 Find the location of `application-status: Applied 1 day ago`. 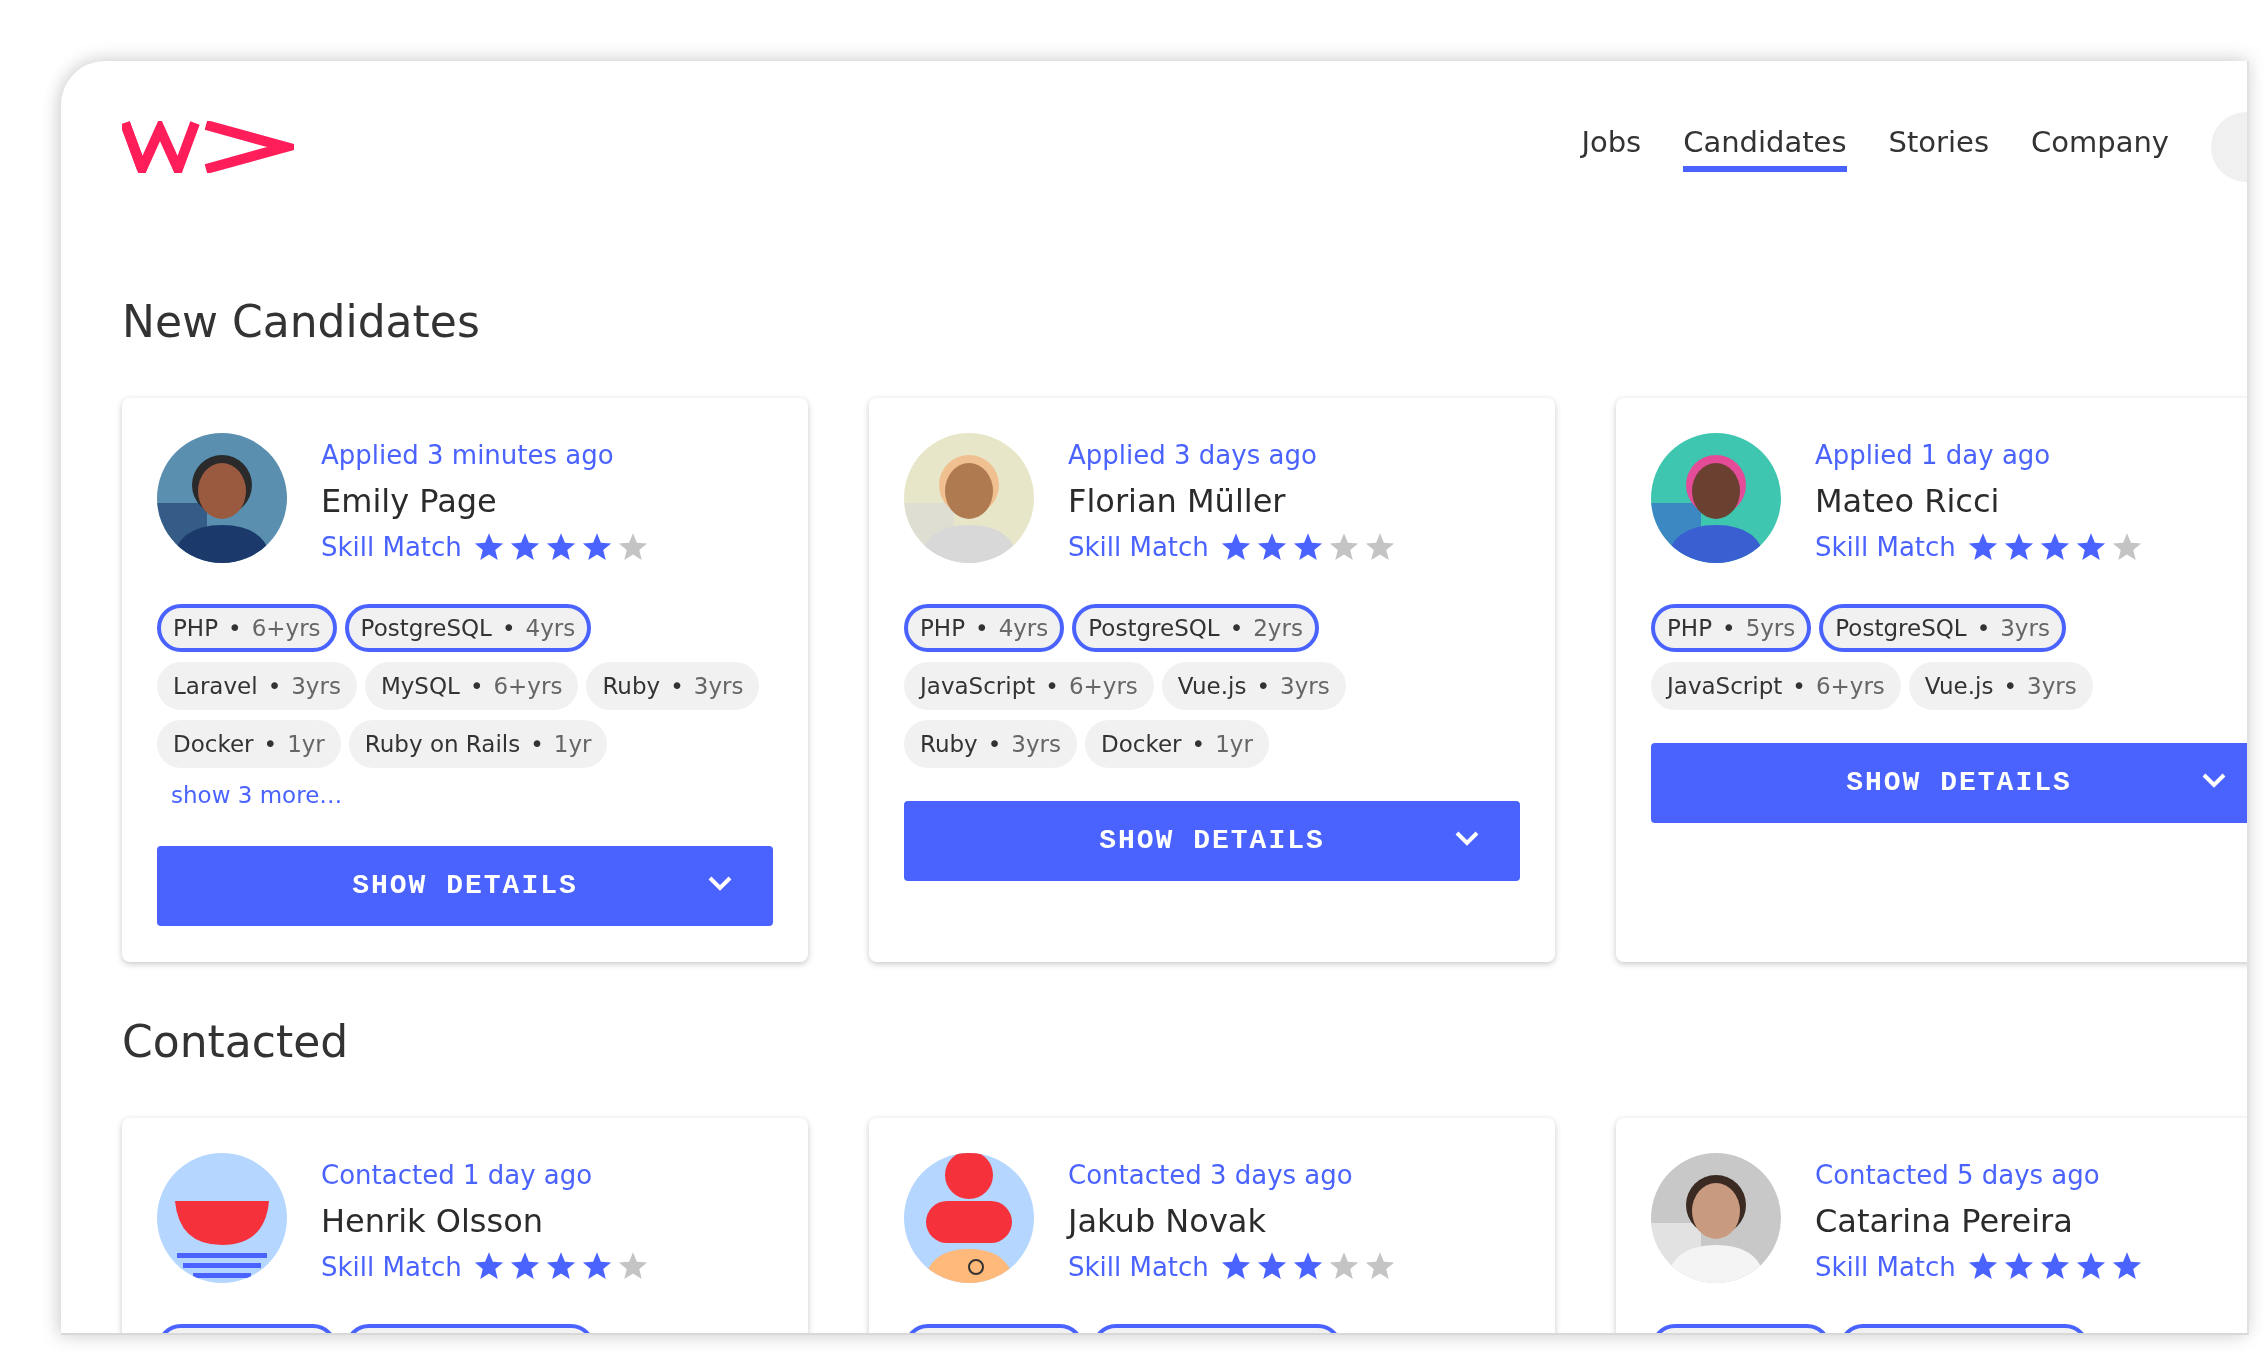

application-status: Applied 1 day ago is located at coordinates (1933, 455).